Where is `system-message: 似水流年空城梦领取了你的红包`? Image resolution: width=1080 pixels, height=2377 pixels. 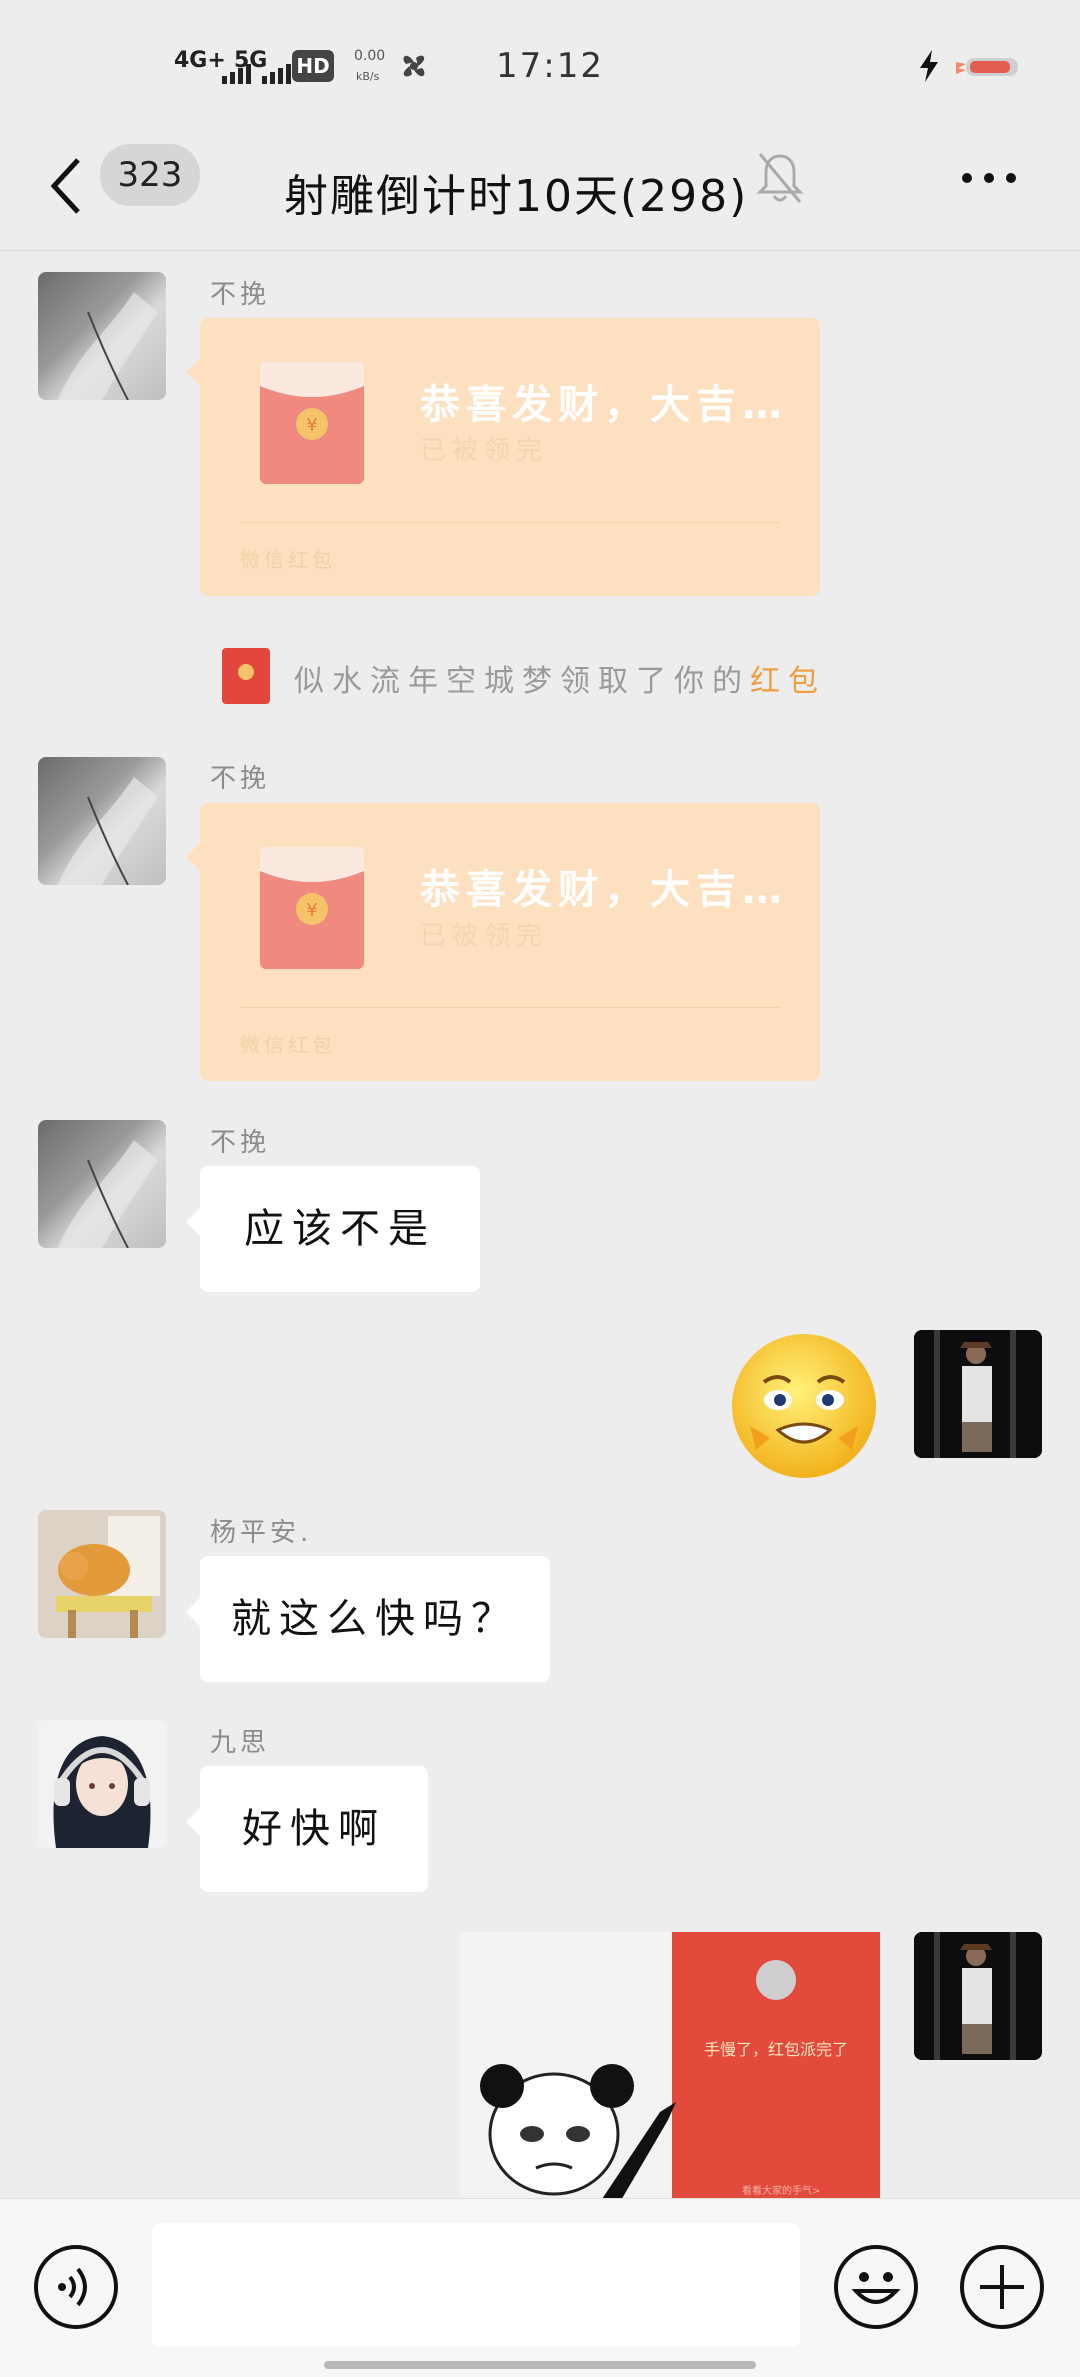 system-message: 似水流年空城梦领取了你的红包 is located at coordinates (560, 678).